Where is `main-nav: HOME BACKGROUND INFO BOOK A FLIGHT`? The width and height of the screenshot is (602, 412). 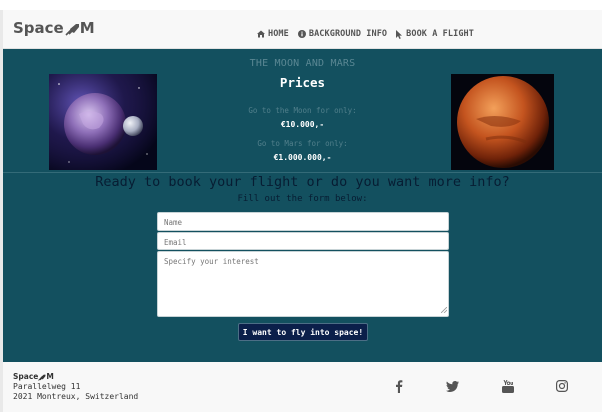
main-nav: HOME BACKGROUND INFO BOOK A FLIGHT is located at coordinates (365, 34).